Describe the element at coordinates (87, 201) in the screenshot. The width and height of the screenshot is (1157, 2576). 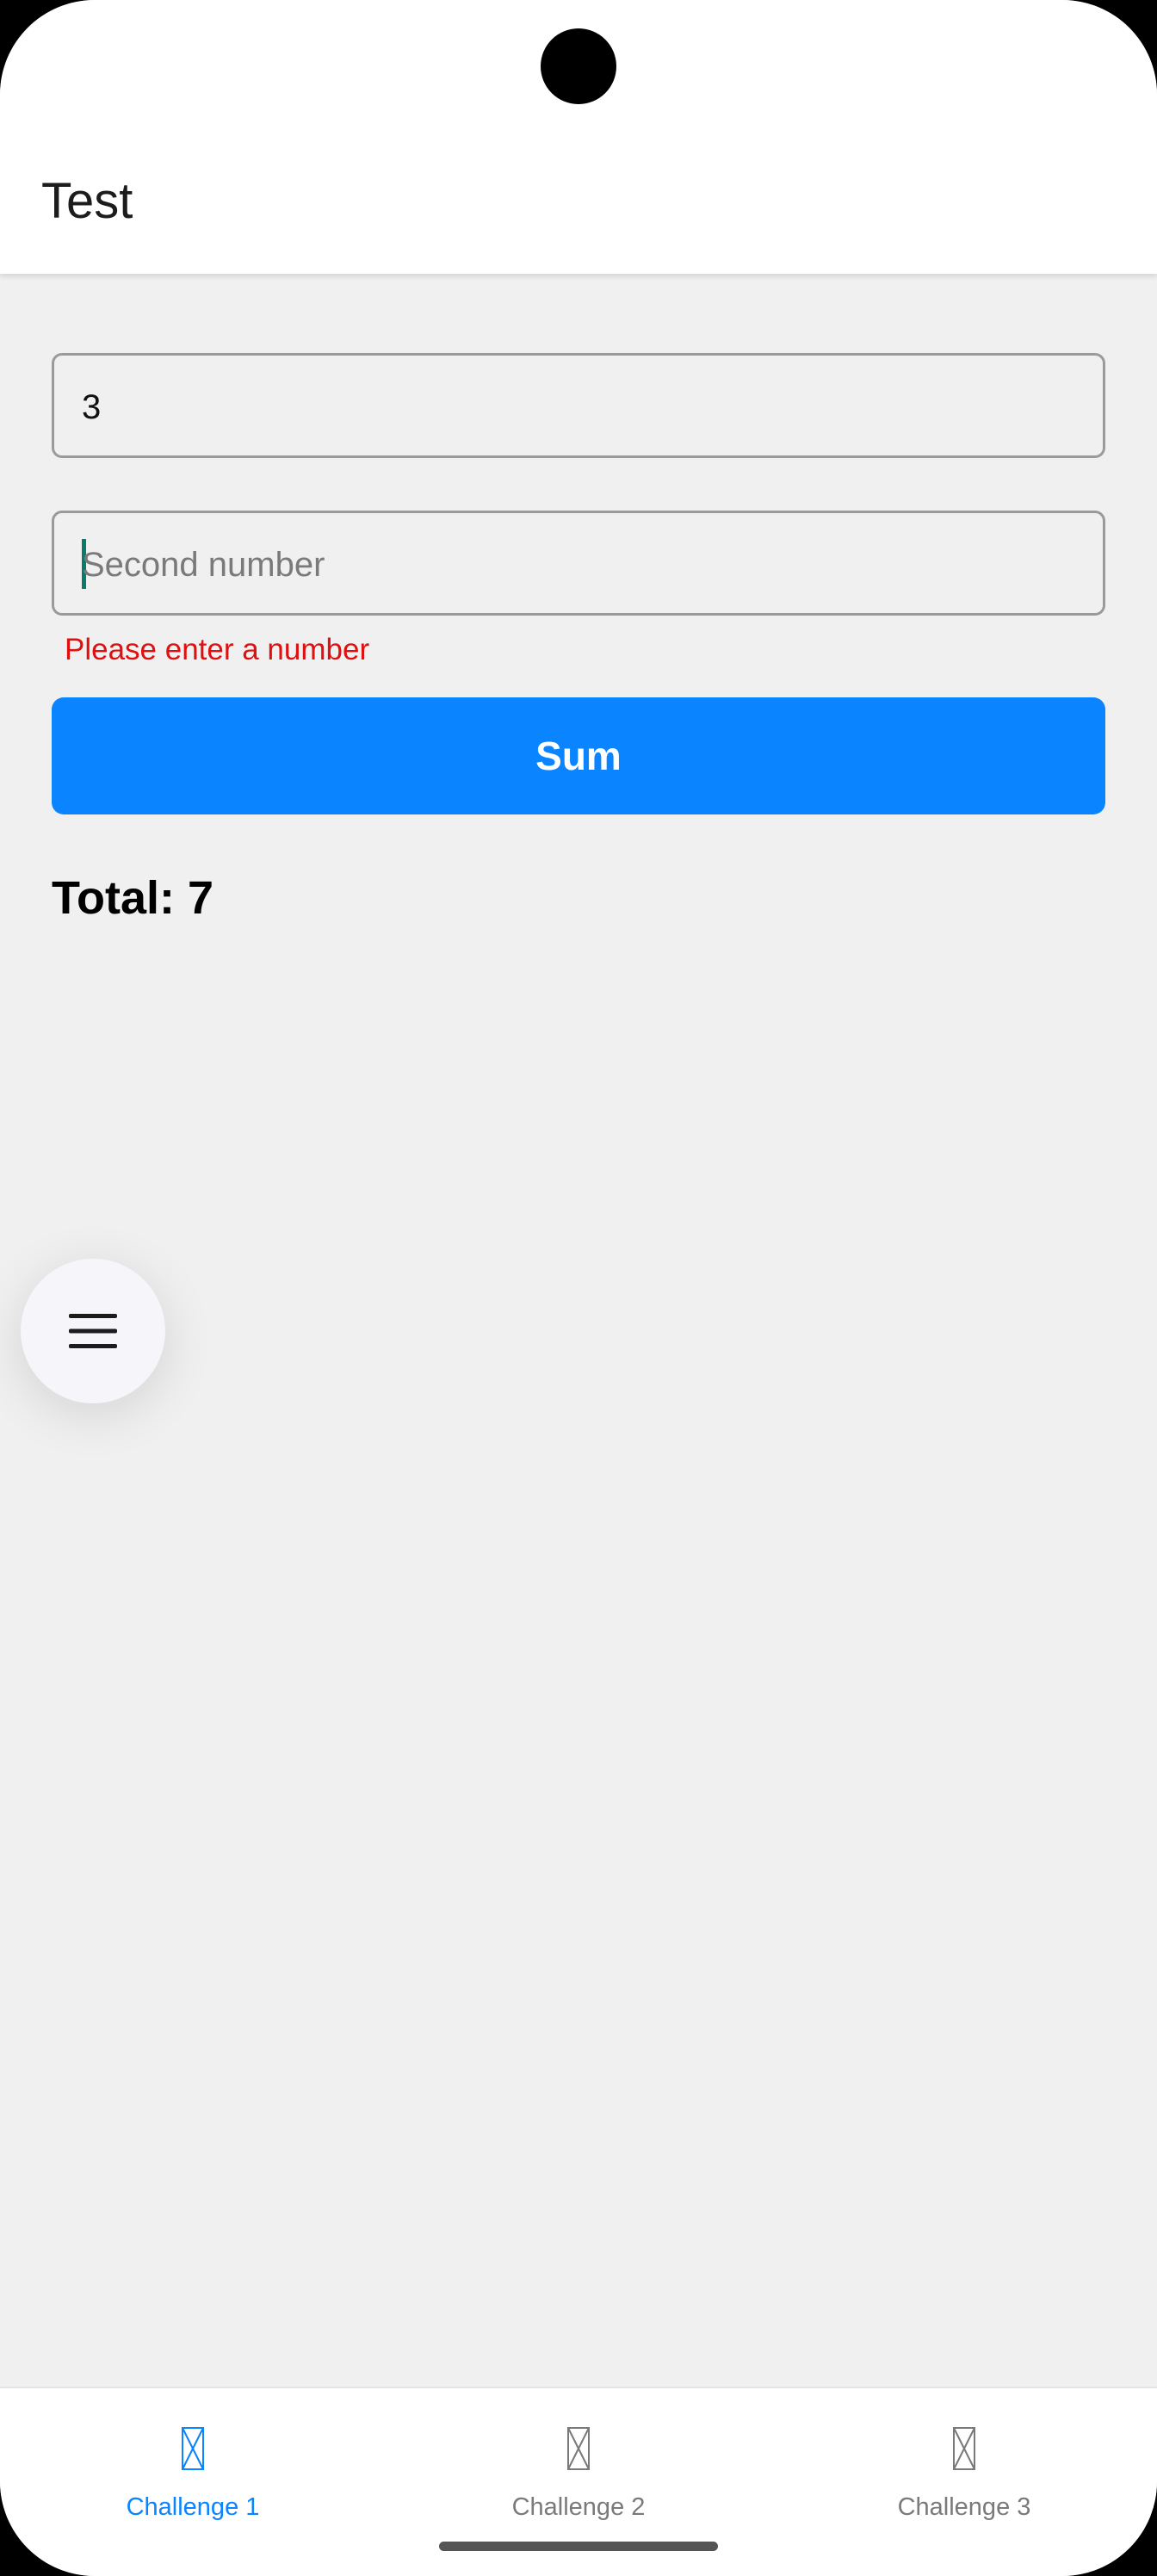
I see `page-title: Test` at that location.